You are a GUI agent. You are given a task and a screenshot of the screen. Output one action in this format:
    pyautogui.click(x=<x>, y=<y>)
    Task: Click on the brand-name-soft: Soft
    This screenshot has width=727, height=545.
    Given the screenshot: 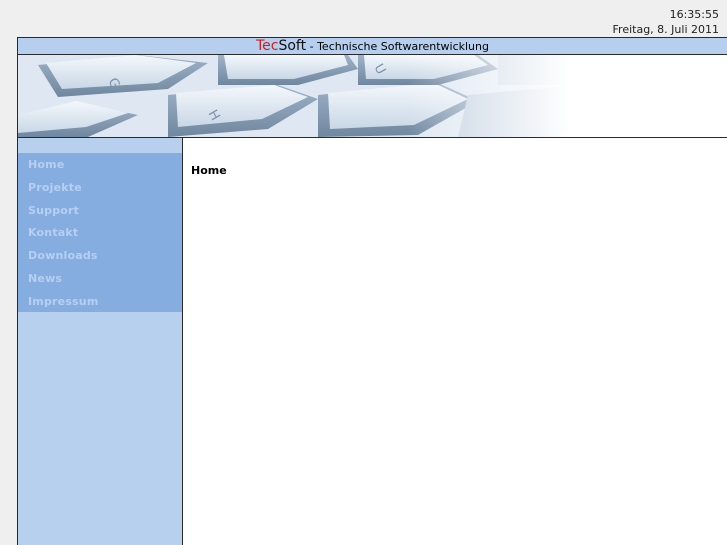 What is the action you would take?
    pyautogui.click(x=292, y=46)
    